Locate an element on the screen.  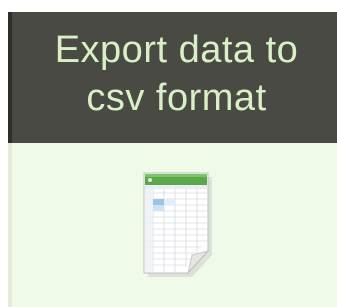
top-margin is located at coordinates (168, 6).